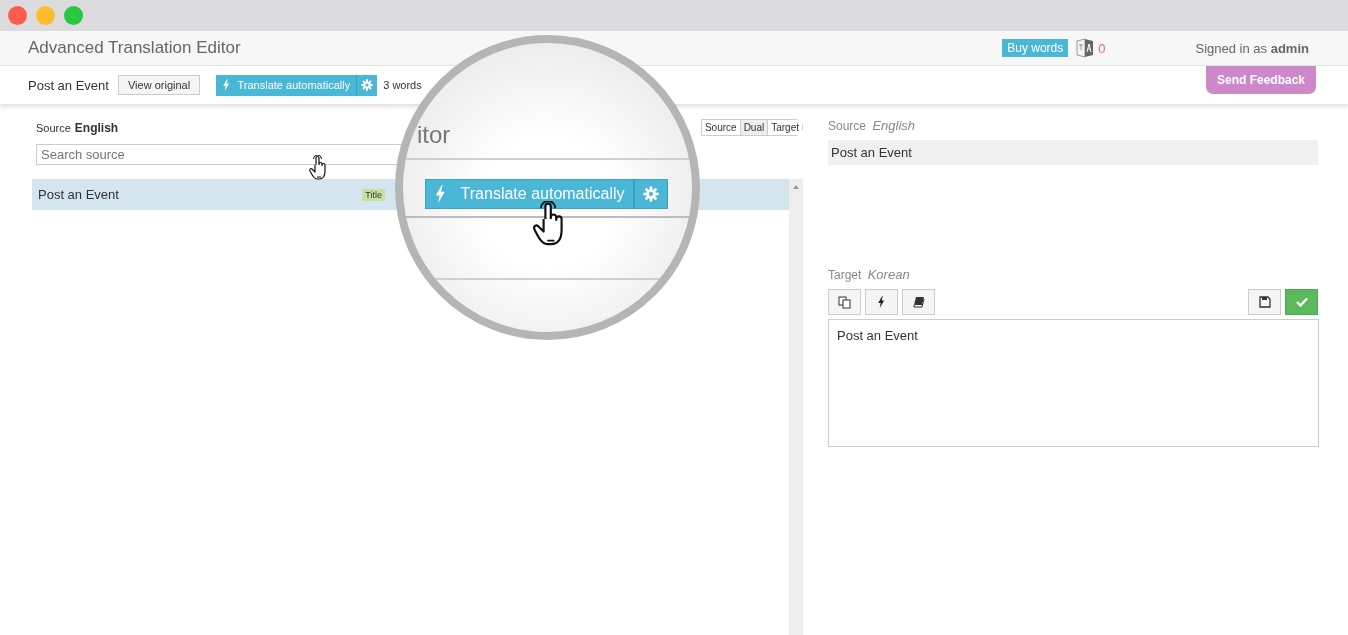  Describe the element at coordinates (845, 275) in the screenshot. I see `target-label: Target` at that location.